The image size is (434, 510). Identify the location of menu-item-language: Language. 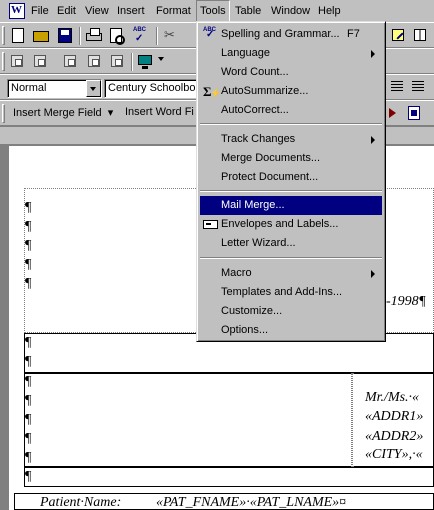
(291, 53).